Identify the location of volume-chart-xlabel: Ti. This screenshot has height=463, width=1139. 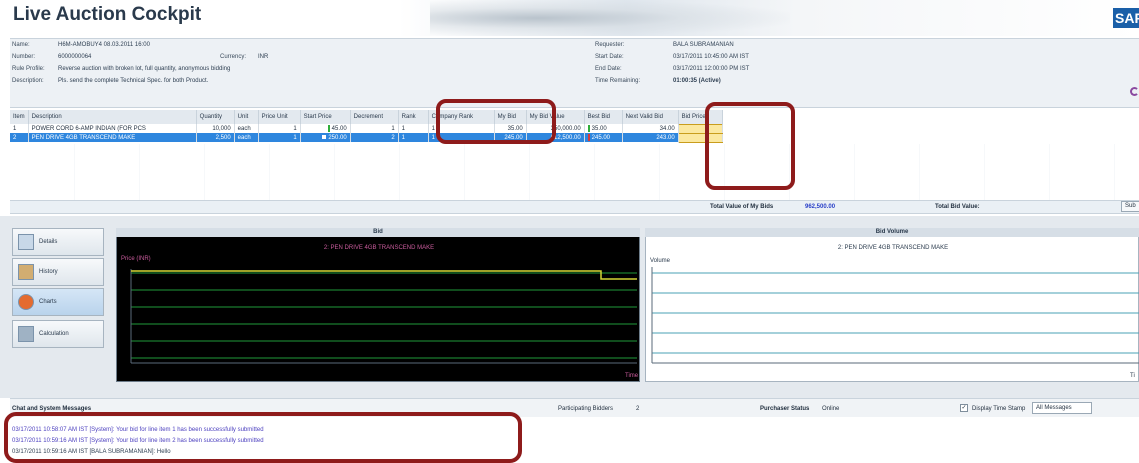
(1132, 376).